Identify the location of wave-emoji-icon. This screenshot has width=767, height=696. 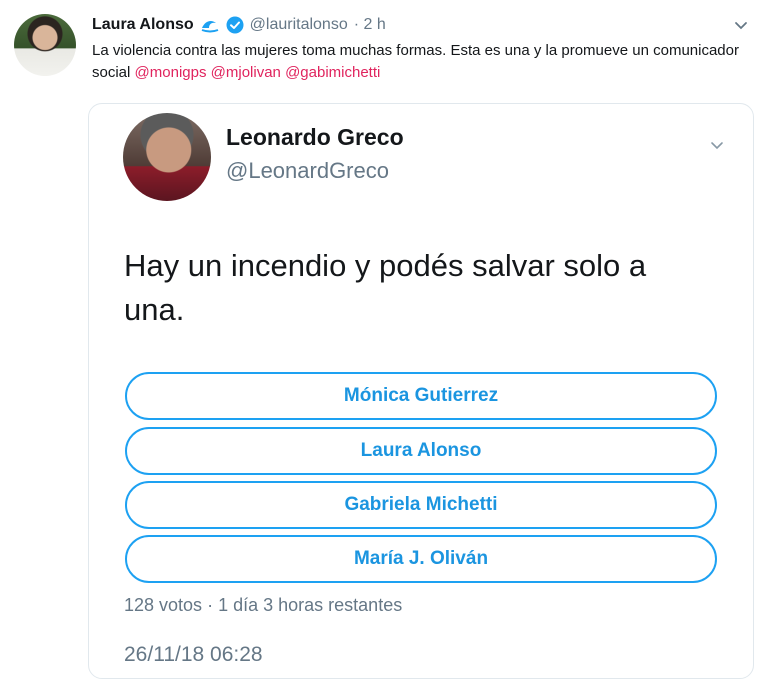
(209, 26).